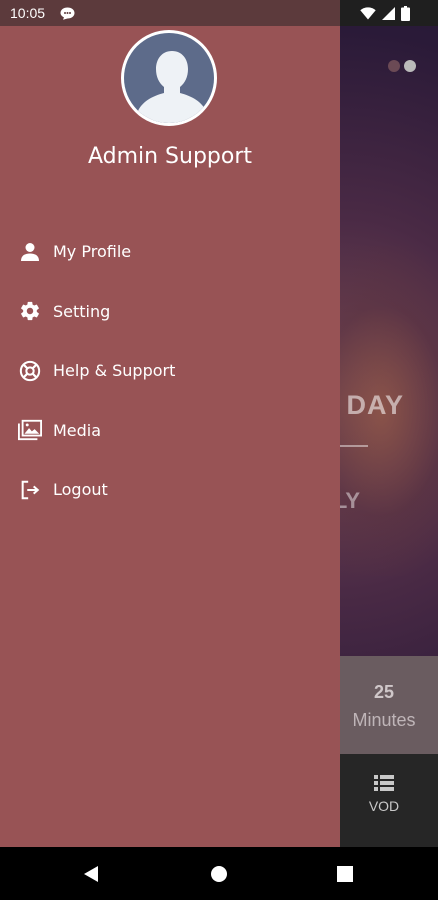 The image size is (438, 900). I want to click on nav-label-vod: VOD, so click(384, 806).